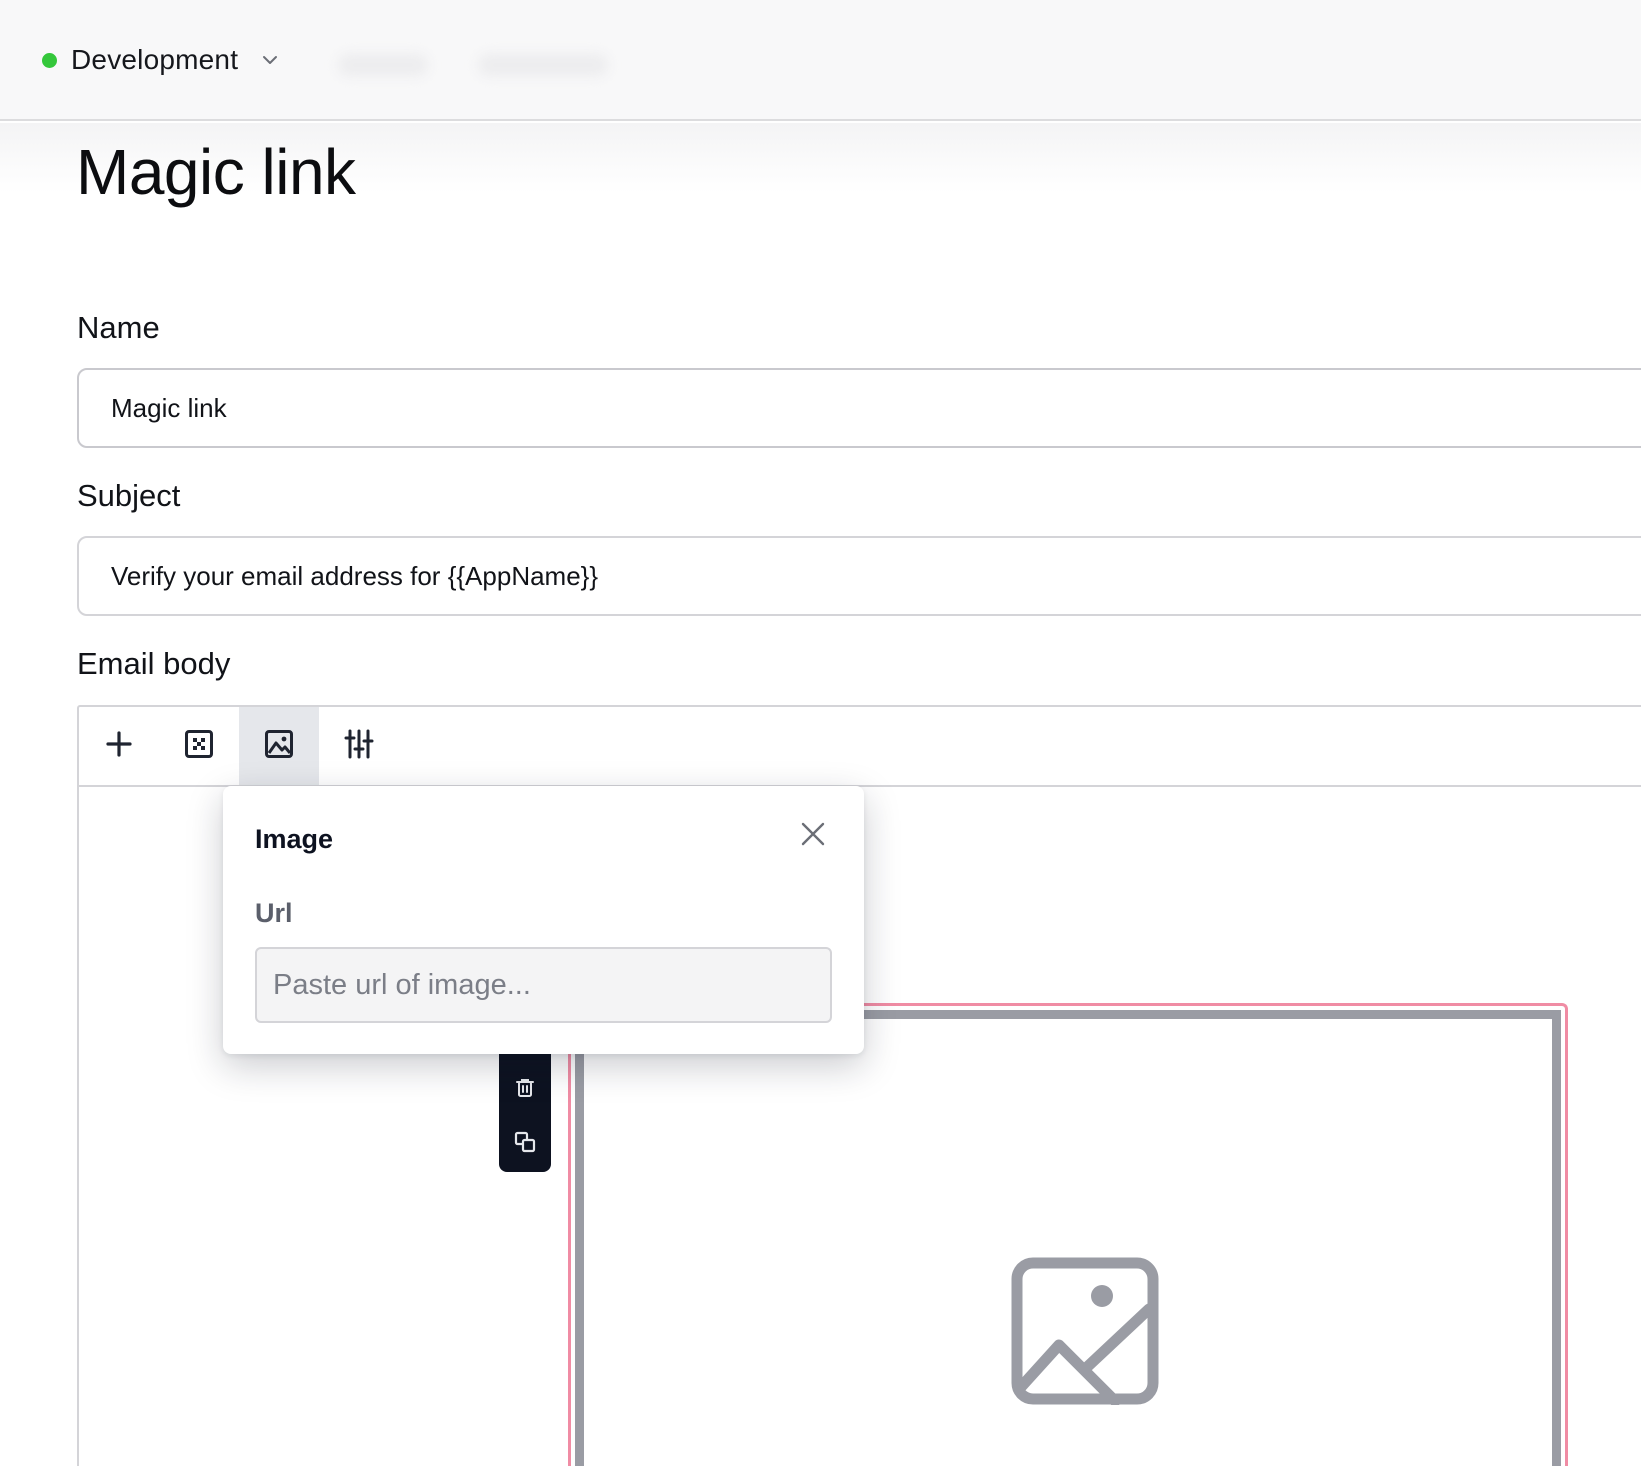 The image size is (1641, 1466). Describe the element at coordinates (155, 59) in the screenshot. I see `environment-label: Development` at that location.